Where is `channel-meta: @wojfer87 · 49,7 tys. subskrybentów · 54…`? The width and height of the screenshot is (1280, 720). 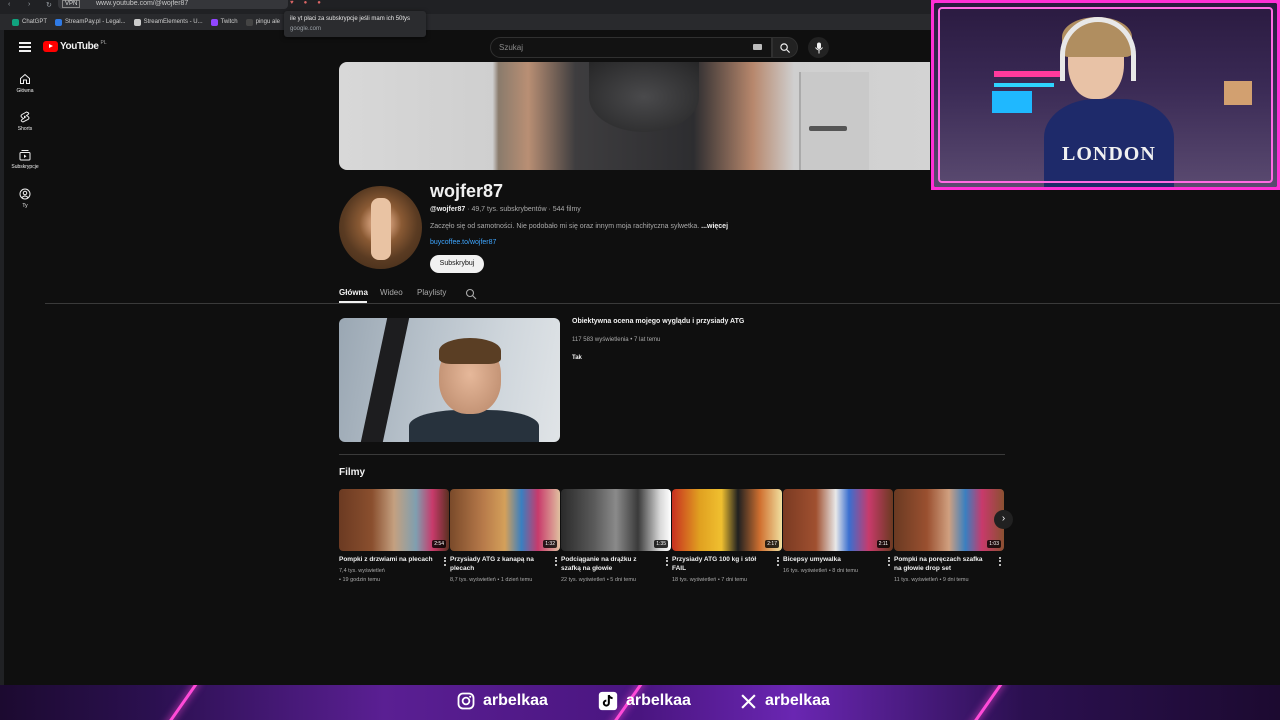 channel-meta: @wojfer87 · 49,7 tys. subskrybentów · 54… is located at coordinates (505, 209).